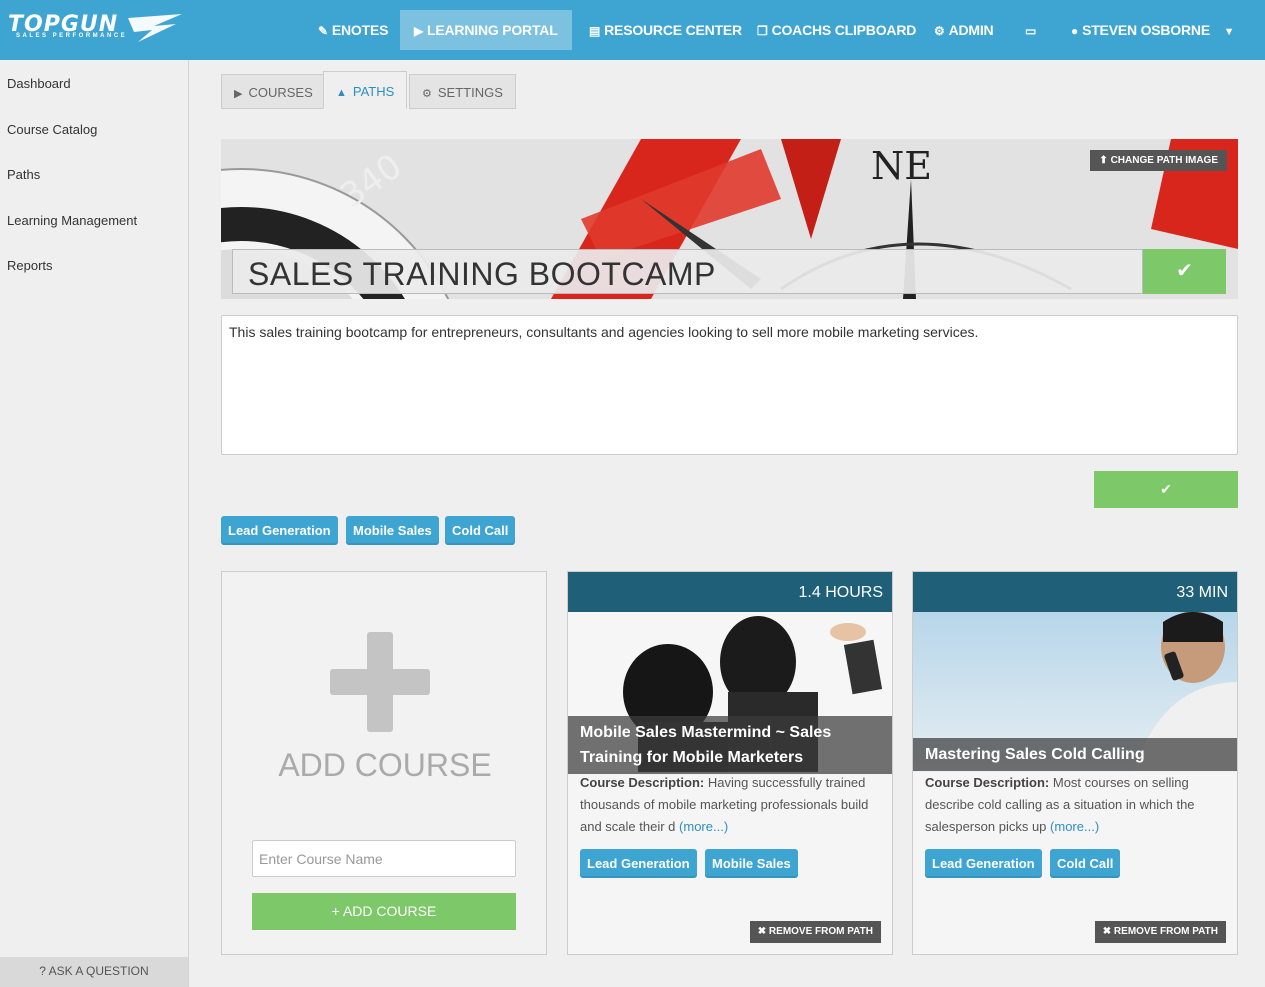 This screenshot has width=1265, height=987. What do you see at coordinates (1105, 160) in the screenshot?
I see `upload-icon: ⬆` at bounding box center [1105, 160].